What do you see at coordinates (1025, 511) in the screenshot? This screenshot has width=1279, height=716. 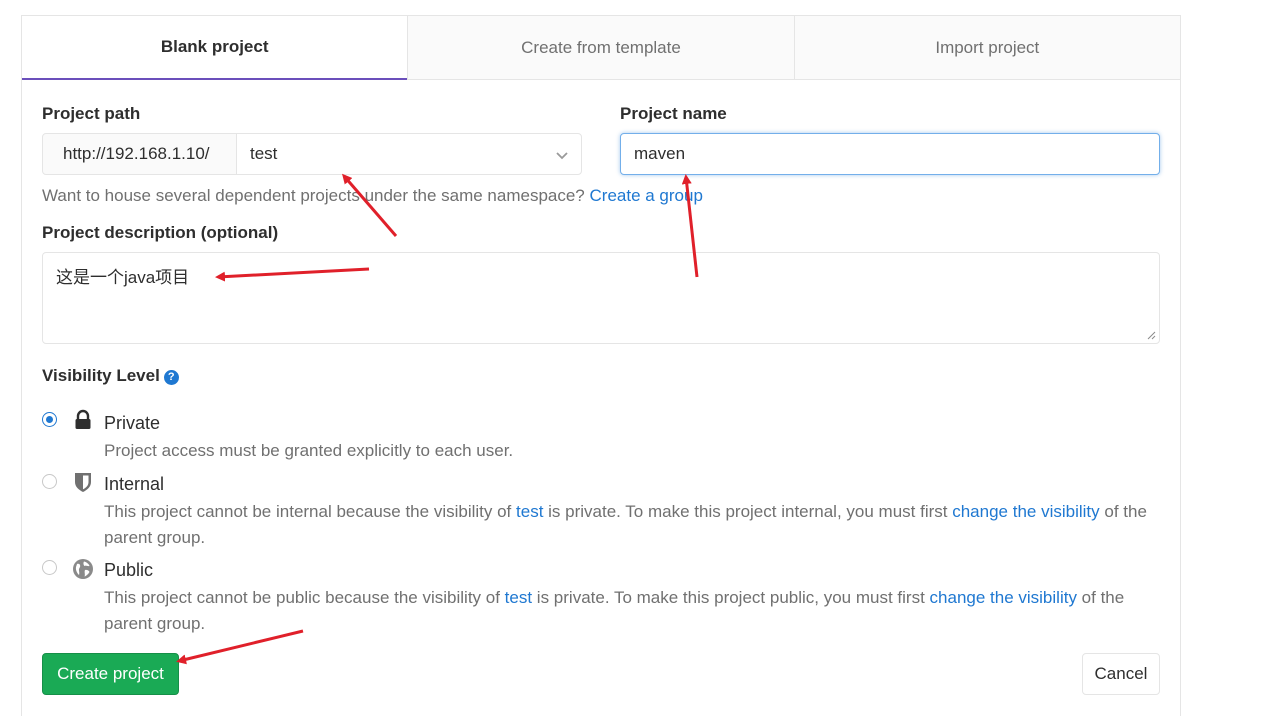 I see `internal-change-visibility-link: change the visibility` at bounding box center [1025, 511].